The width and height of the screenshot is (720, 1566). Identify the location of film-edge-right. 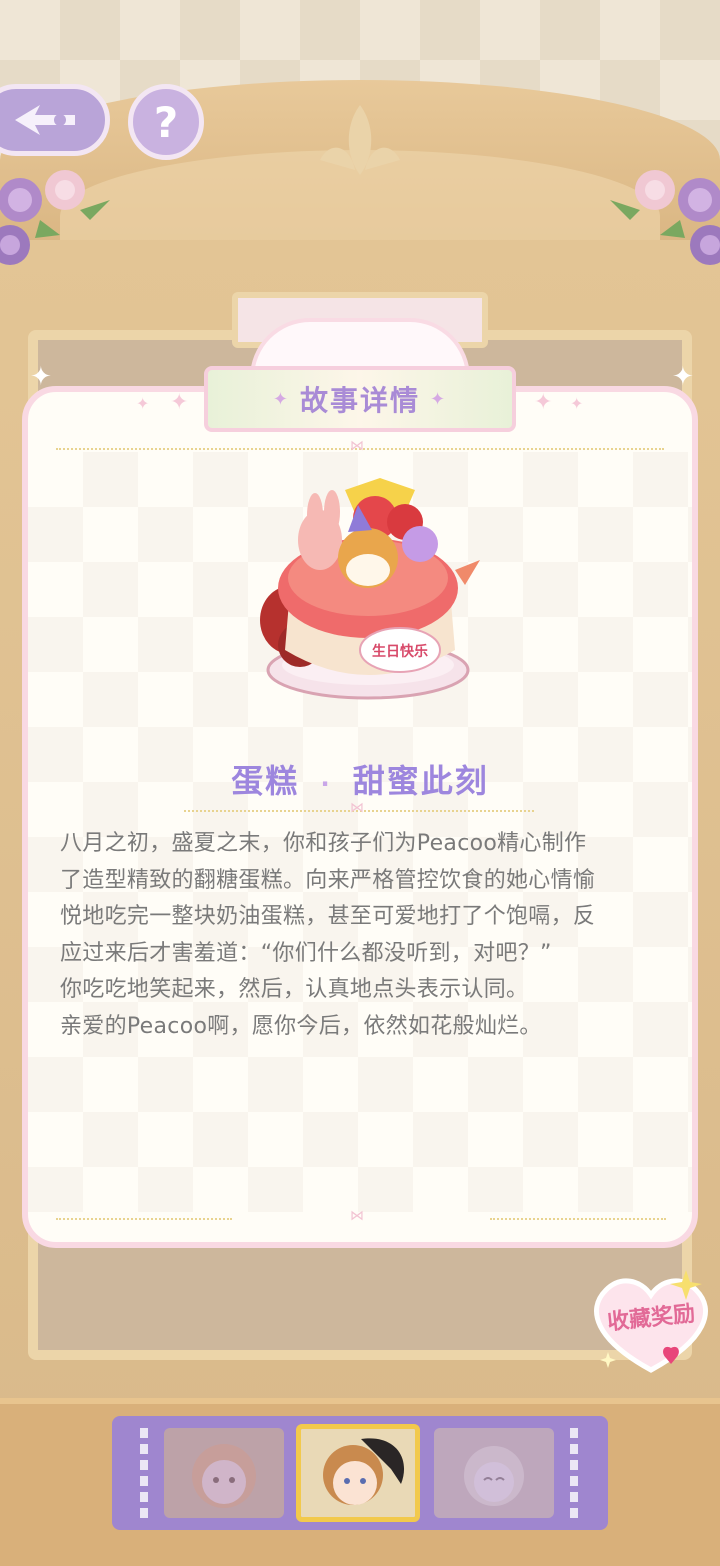
(574, 1473).